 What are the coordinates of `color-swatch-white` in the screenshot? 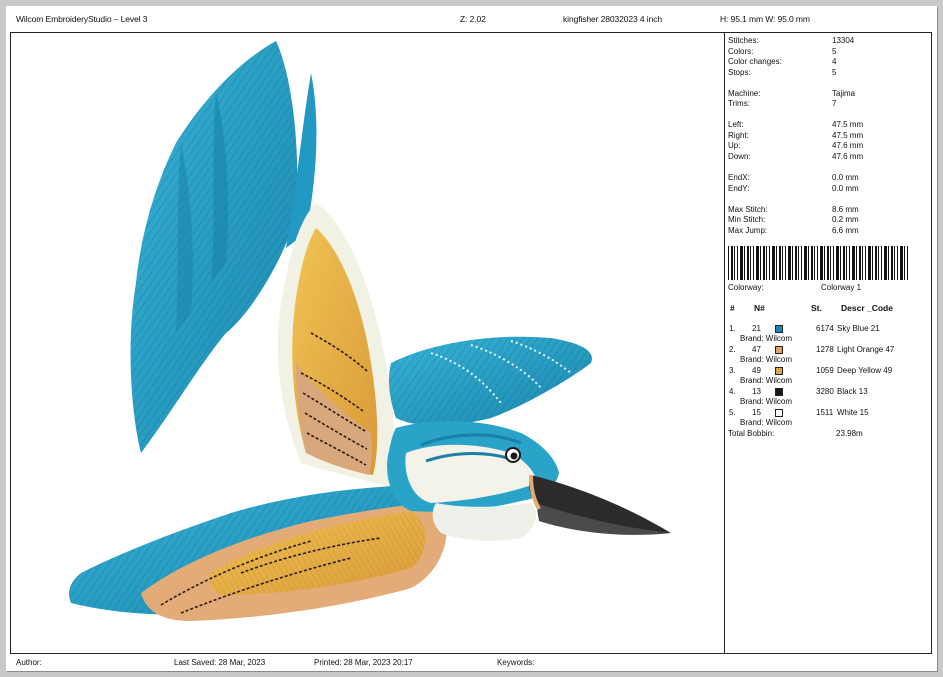 It's located at (779, 413).